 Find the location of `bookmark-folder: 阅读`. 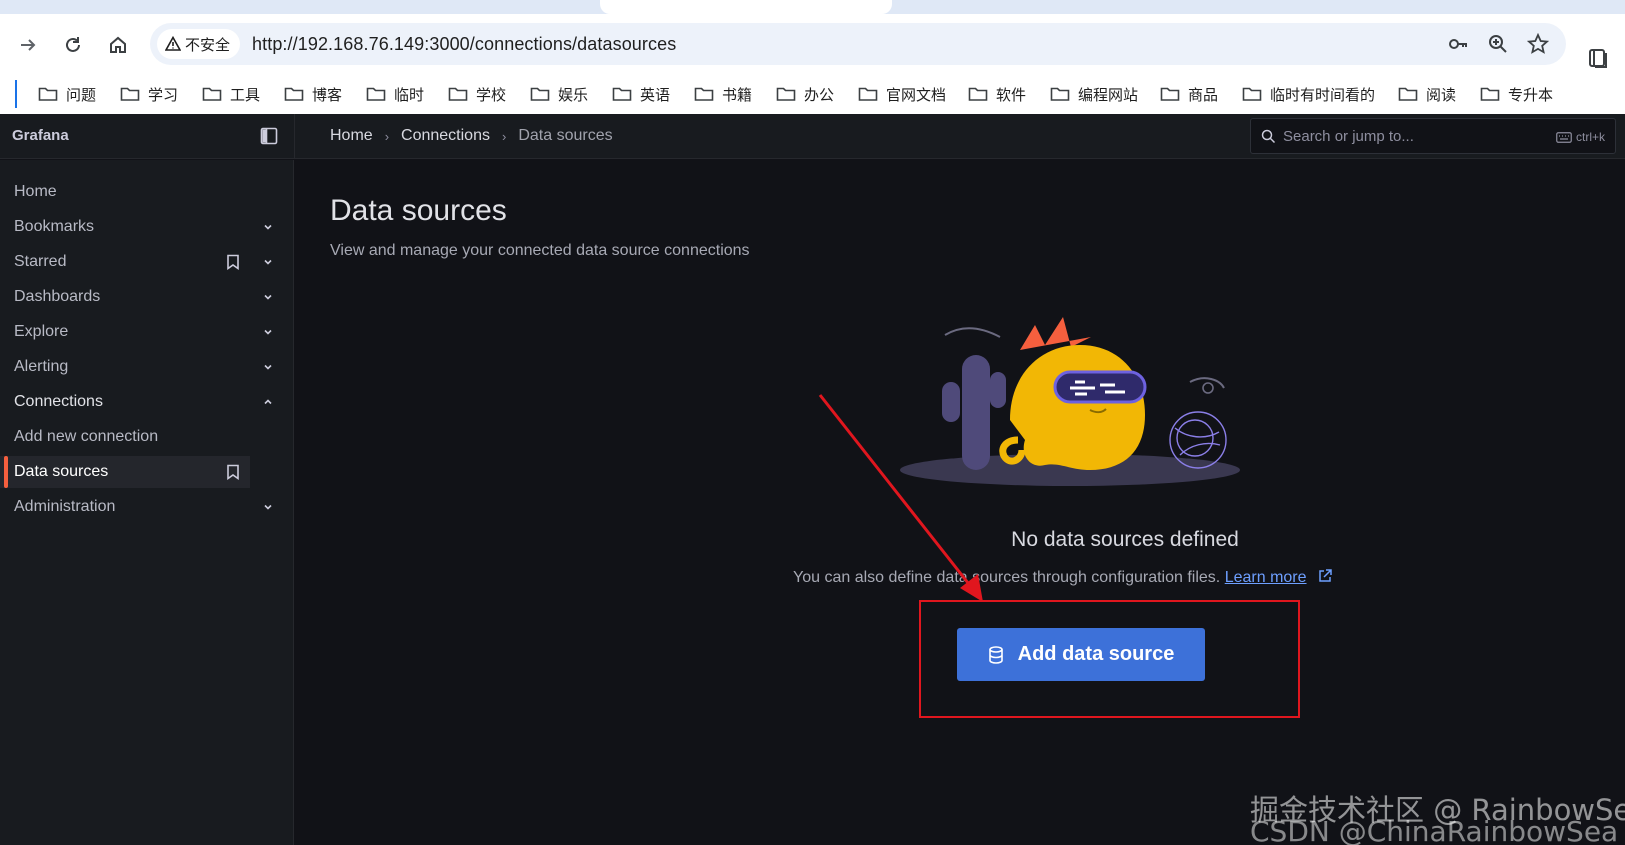

bookmark-folder: 阅读 is located at coordinates (1427, 94).